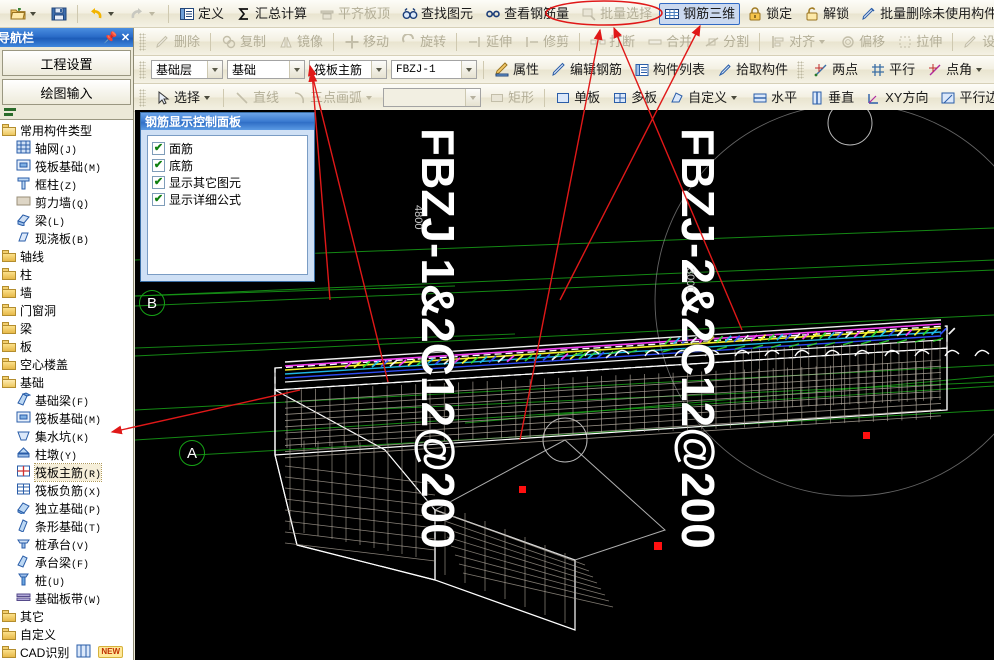  Describe the element at coordinates (434, 69) in the screenshot. I see `component-name-combo: FBZJ-1` at that location.